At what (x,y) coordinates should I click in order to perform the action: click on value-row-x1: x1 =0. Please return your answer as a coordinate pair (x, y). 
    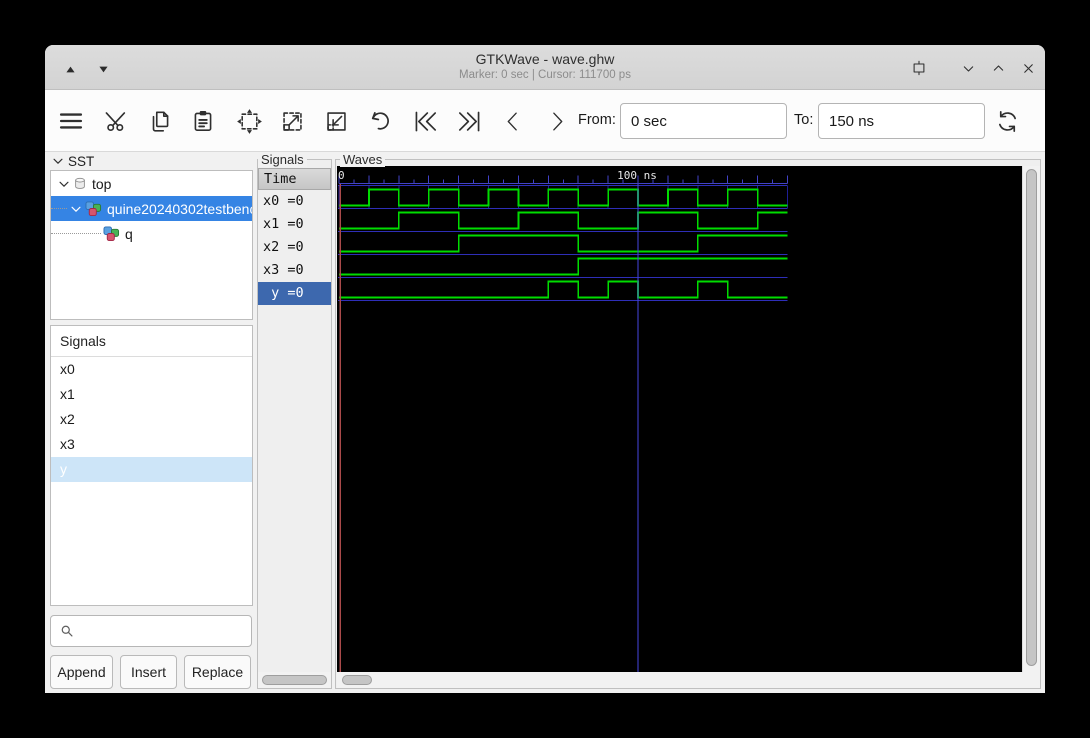
    Looking at the image, I should click on (294, 224).